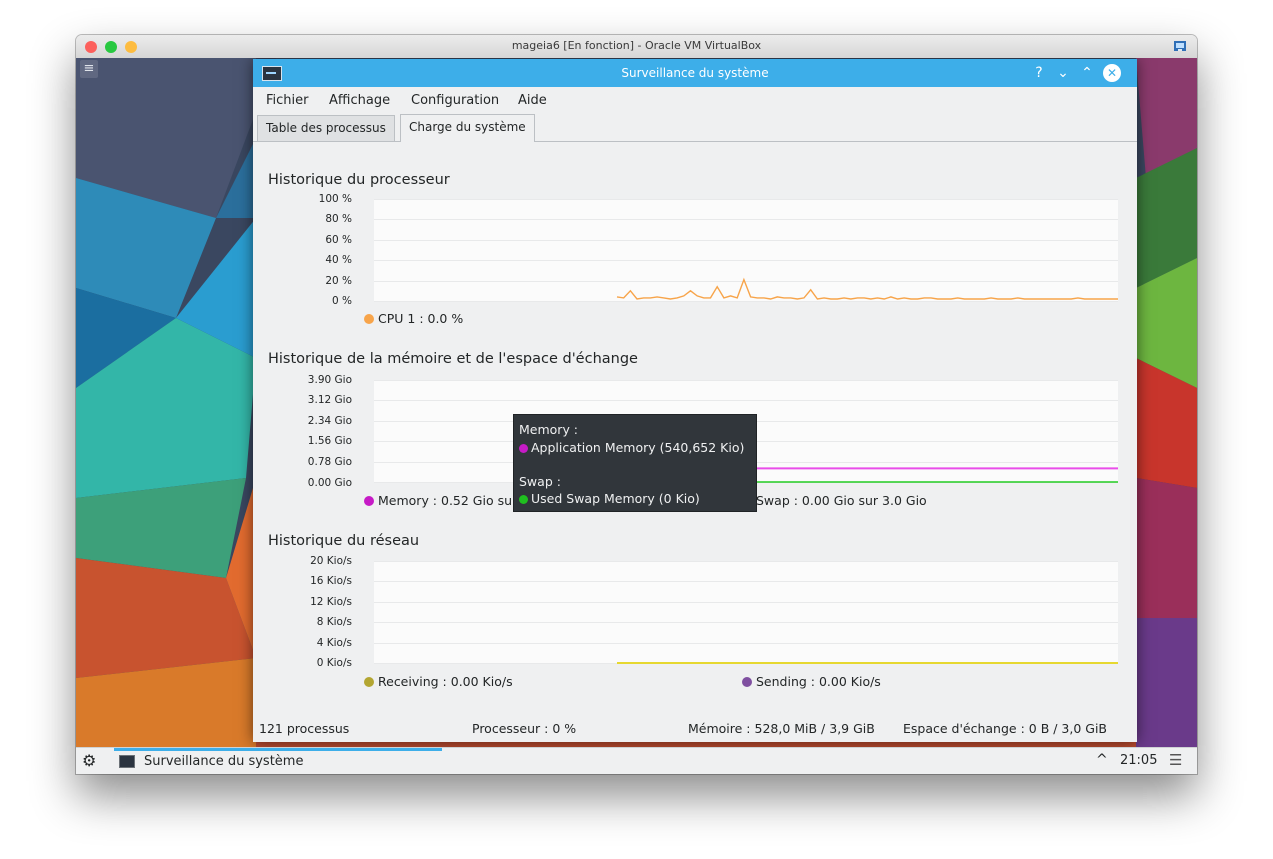  What do you see at coordinates (467, 128) in the screenshot?
I see `tab-system-load: Charge du système` at bounding box center [467, 128].